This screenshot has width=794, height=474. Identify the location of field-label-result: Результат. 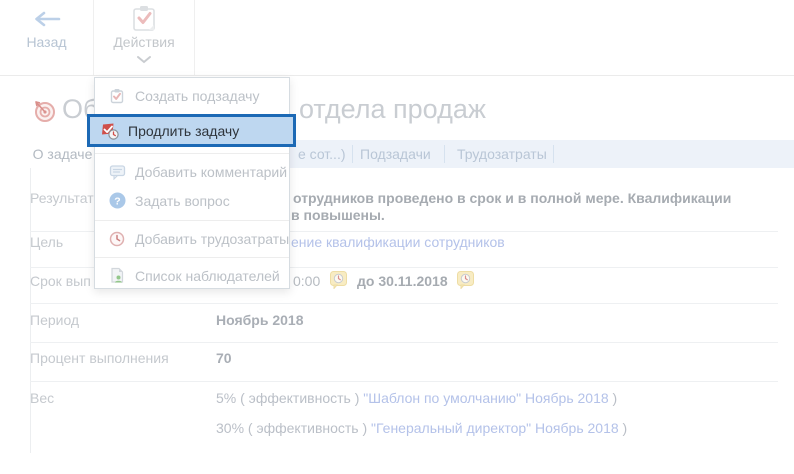
(62, 198).